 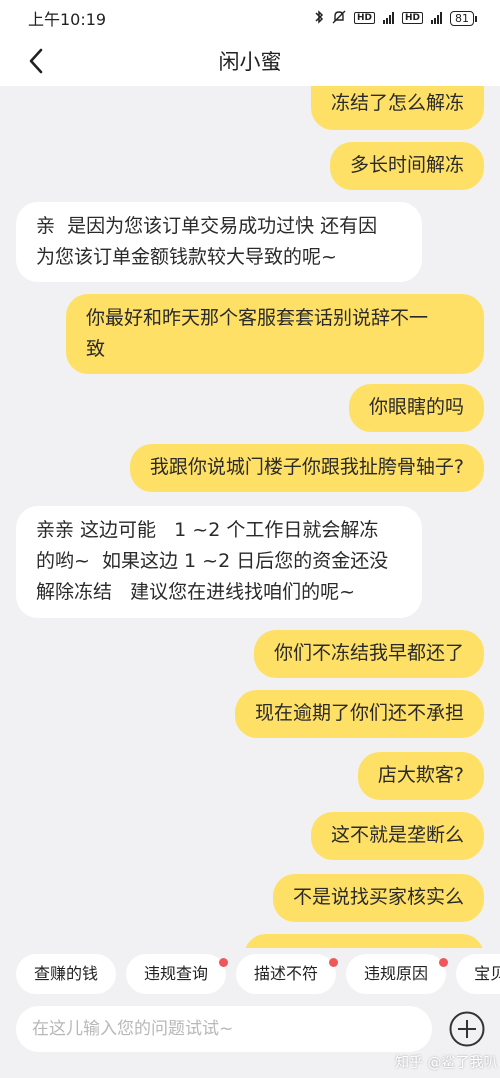 What do you see at coordinates (378, 898) in the screenshot?
I see `message-bubble: 不是说找买家核实么` at bounding box center [378, 898].